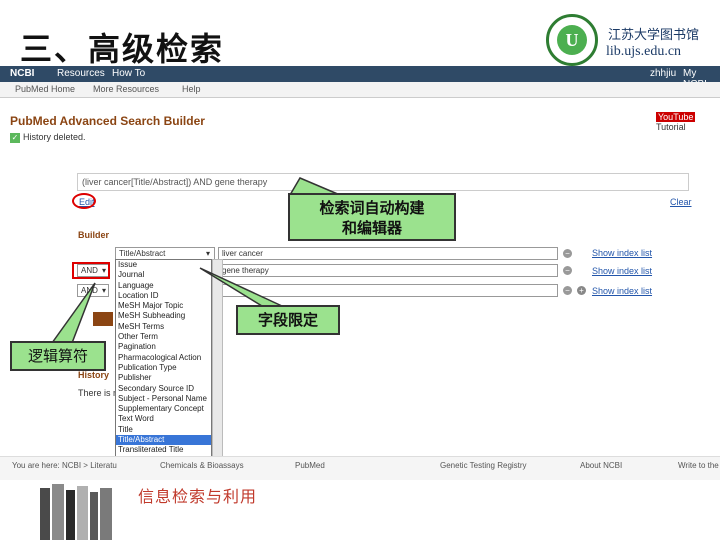  I want to click on callout-pointer-operator, so click(73, 313).